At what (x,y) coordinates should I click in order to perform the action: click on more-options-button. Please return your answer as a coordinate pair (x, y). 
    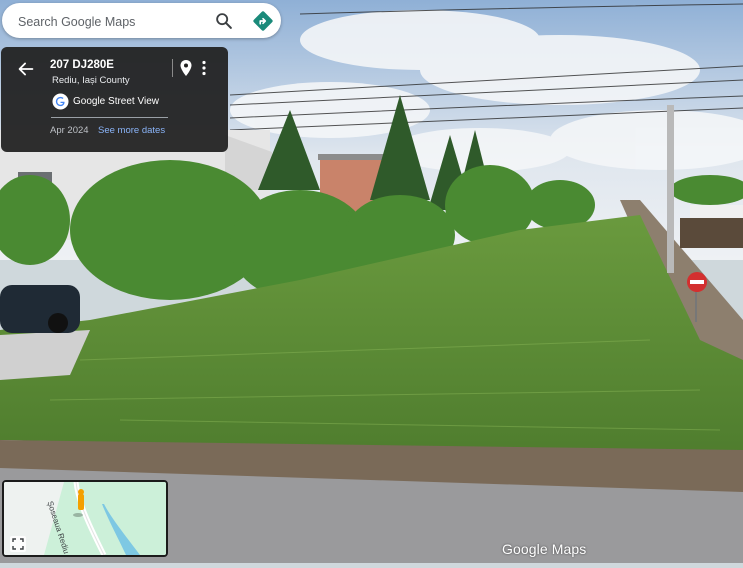
    Looking at the image, I should click on (204, 68).